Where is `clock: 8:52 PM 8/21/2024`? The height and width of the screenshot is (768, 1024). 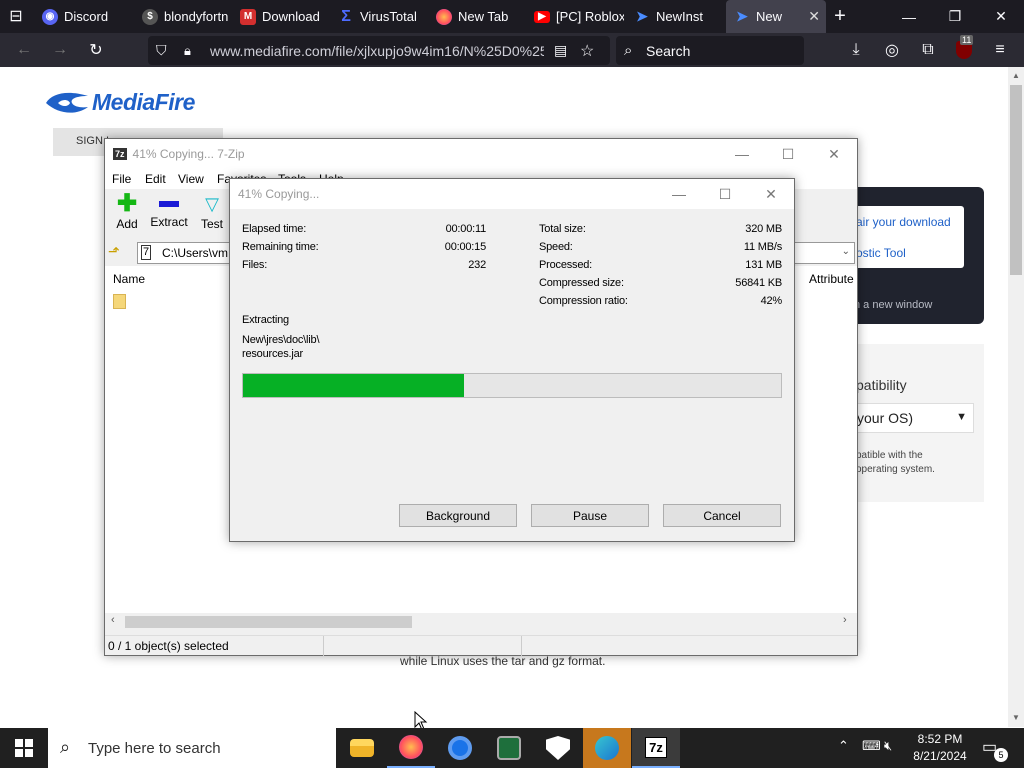 clock: 8:52 PM 8/21/2024 is located at coordinates (940, 747).